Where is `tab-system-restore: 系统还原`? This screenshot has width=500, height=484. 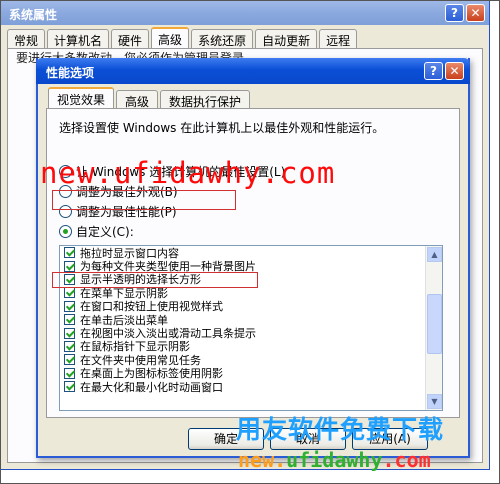 tab-system-restore: 系统还原 is located at coordinates (222, 38).